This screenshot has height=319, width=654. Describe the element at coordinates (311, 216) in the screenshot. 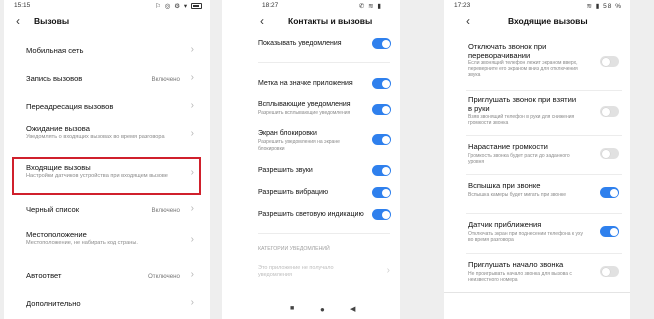

I see `toggle-row-allow-led: Разрешить световую индикацию` at that location.